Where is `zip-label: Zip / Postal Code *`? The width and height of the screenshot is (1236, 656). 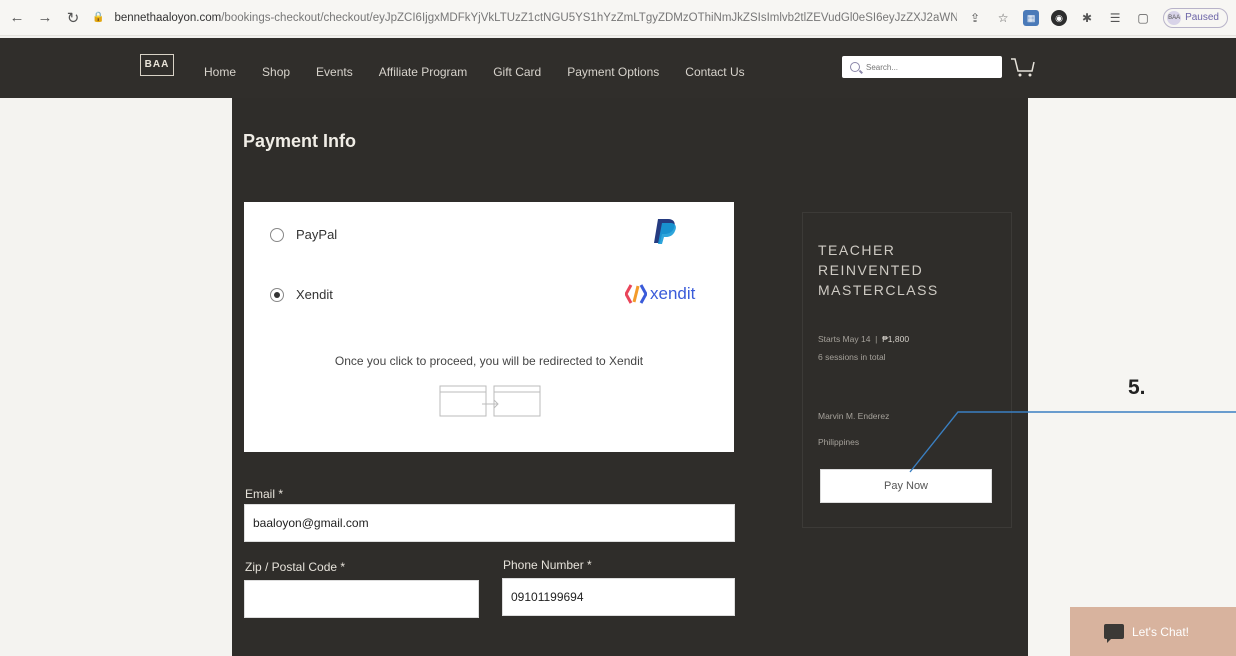 zip-label: Zip / Postal Code * is located at coordinates (295, 567).